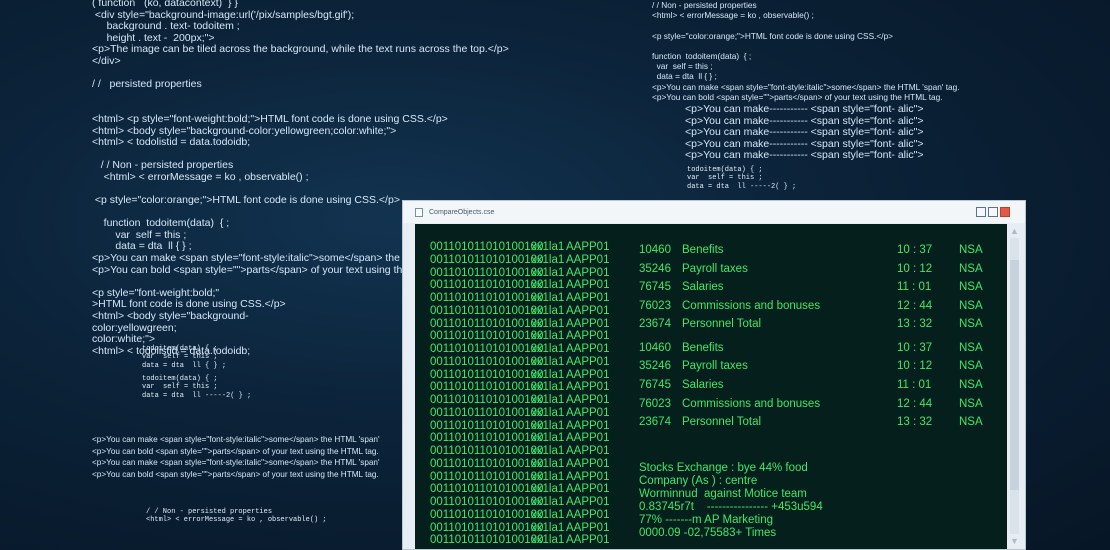 The image size is (1110, 550). Describe the element at coordinates (147, 84) in the screenshot. I see `code-line: / / persisted properties` at that location.